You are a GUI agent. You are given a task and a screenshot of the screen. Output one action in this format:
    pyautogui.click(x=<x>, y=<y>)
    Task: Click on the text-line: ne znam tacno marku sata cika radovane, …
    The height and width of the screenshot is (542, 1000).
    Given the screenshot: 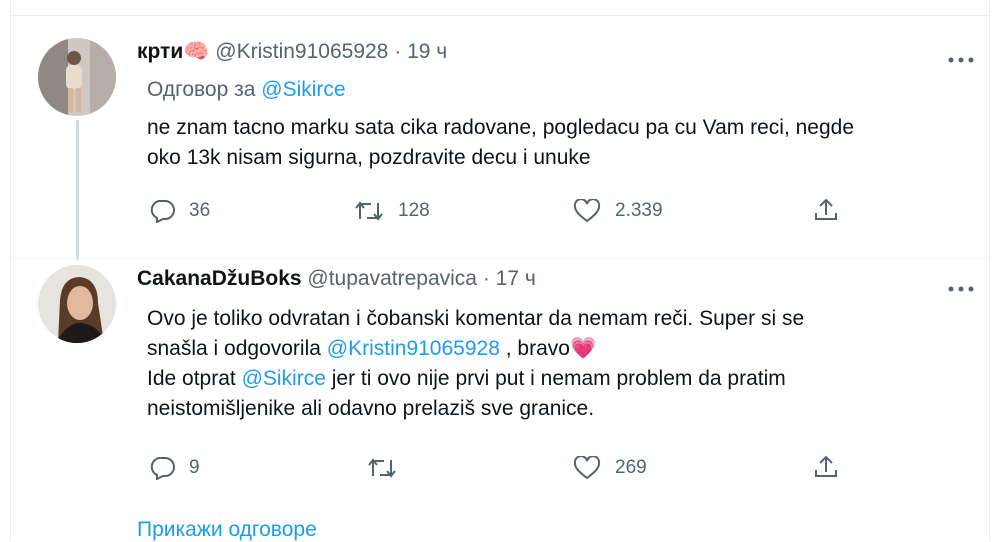 What is the action you would take?
    pyautogui.click(x=501, y=127)
    